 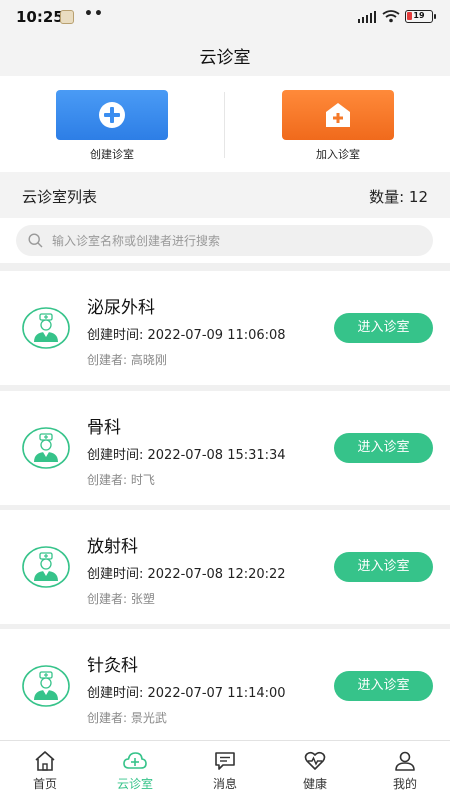 I want to click on tab-profile-label: 我的, so click(x=404, y=784).